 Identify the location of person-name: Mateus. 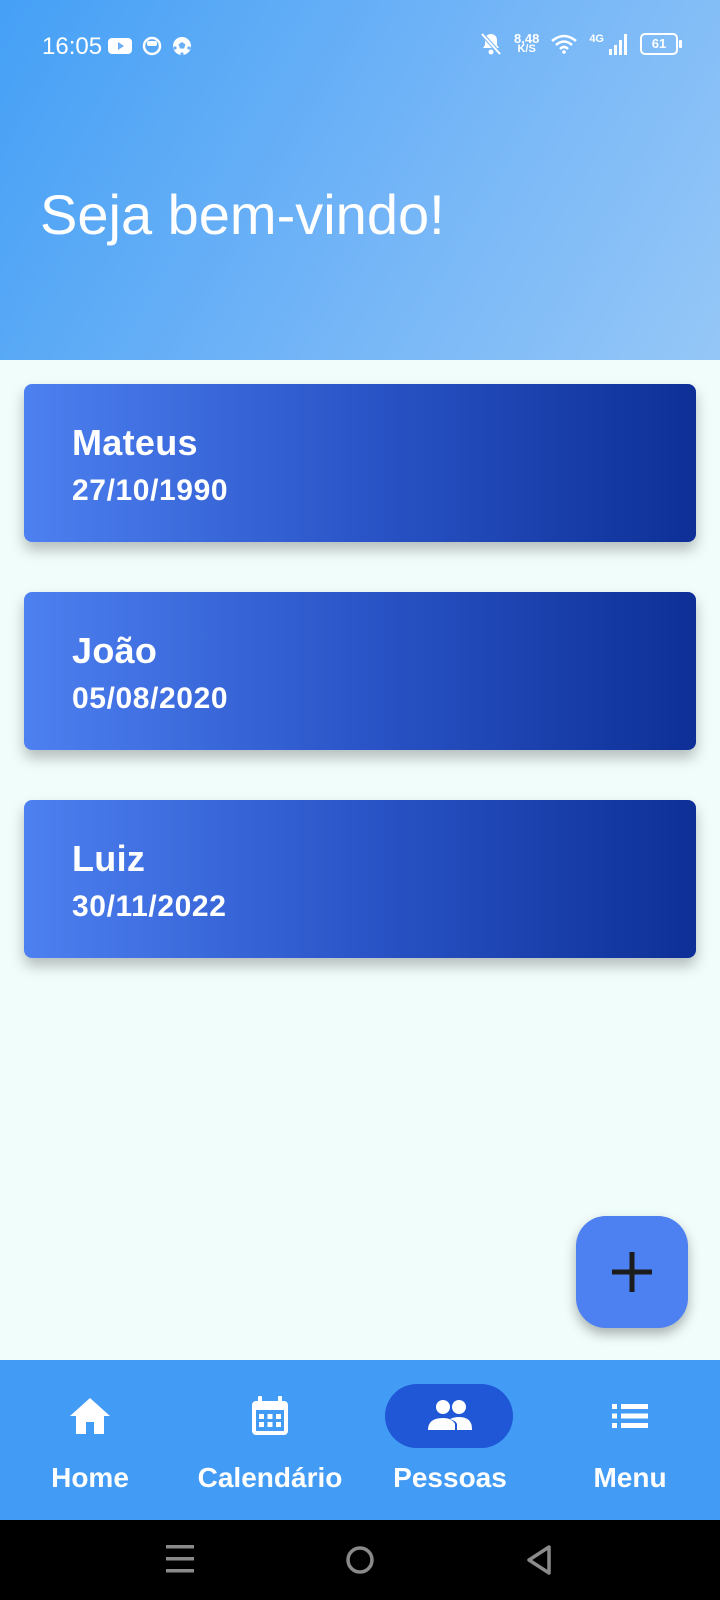
(135, 442).